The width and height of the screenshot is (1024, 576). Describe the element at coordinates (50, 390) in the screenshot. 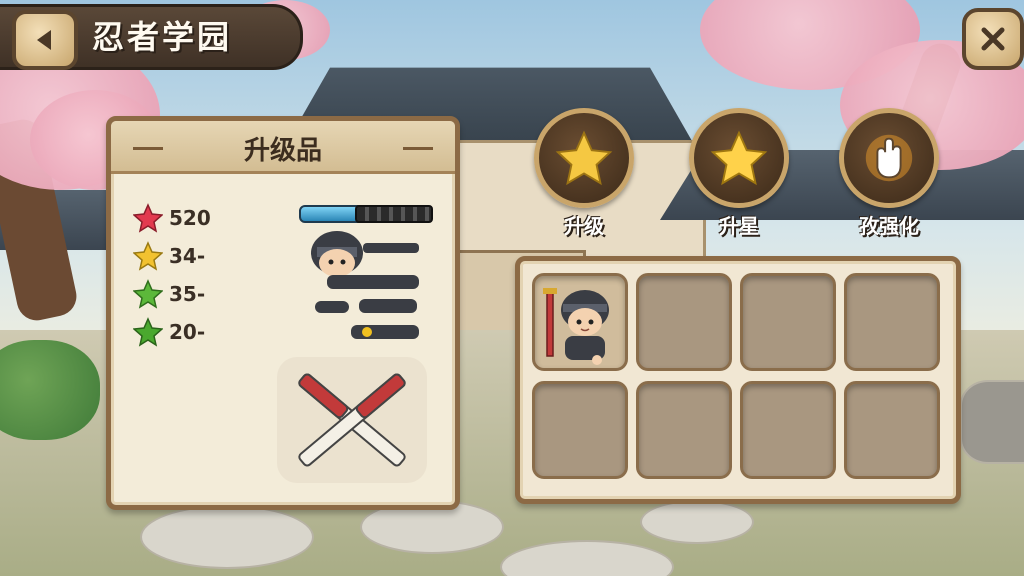

I see `bush` at that location.